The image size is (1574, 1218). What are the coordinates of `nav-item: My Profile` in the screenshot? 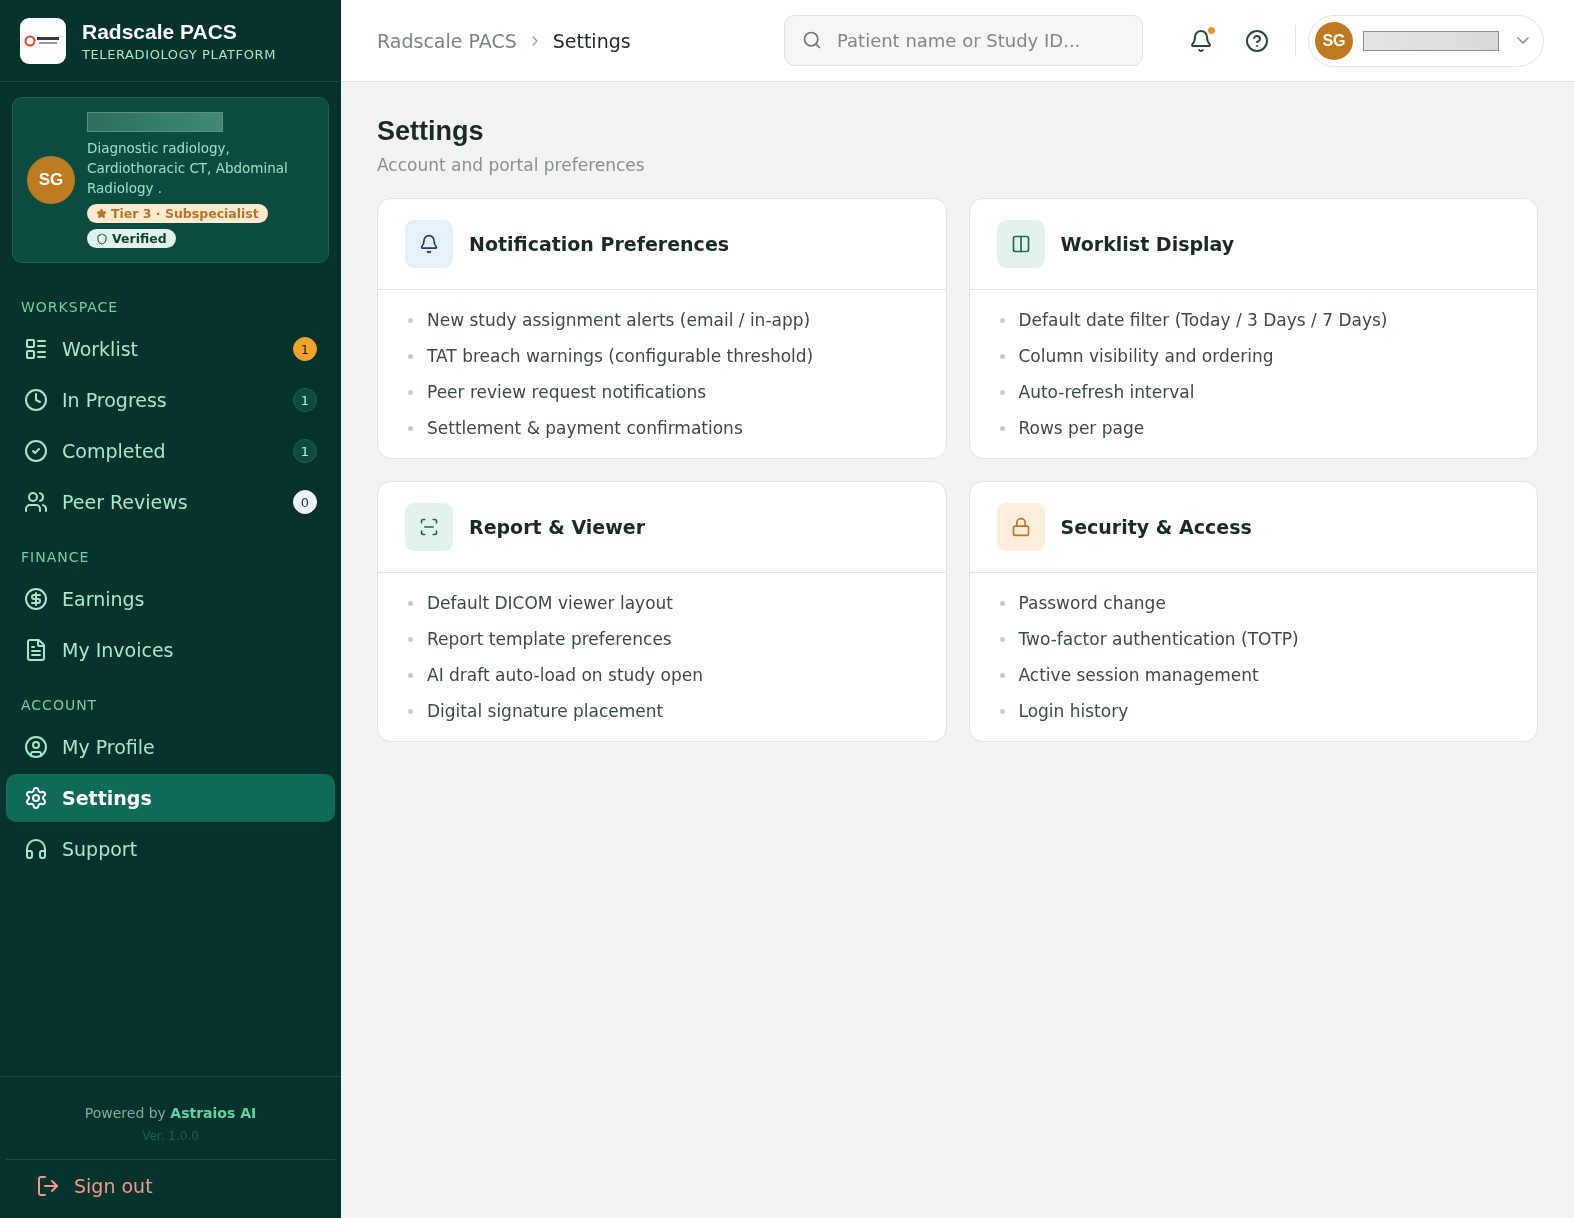 It's located at (170, 747).